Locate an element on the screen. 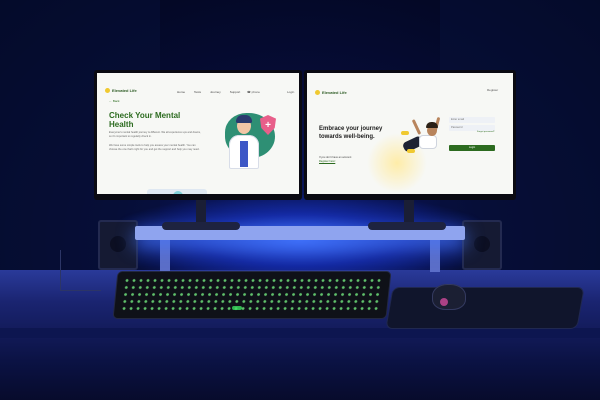  keyboard is located at coordinates (252, 295).